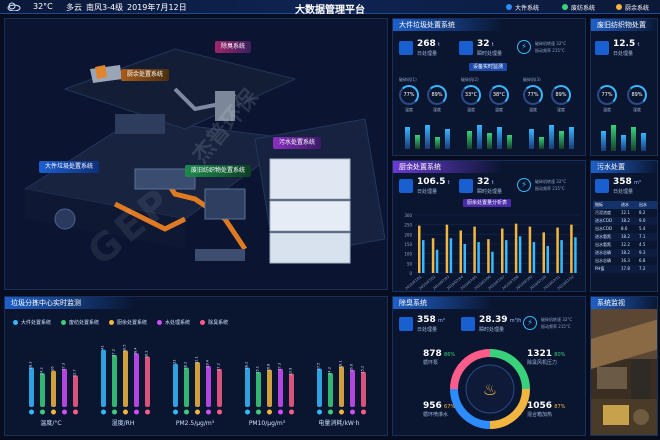 The width and height of the screenshot is (660, 440). What do you see at coordinates (233, 47) in the screenshot?
I see `scene-label-deodor: 除臭系统` at bounding box center [233, 47].